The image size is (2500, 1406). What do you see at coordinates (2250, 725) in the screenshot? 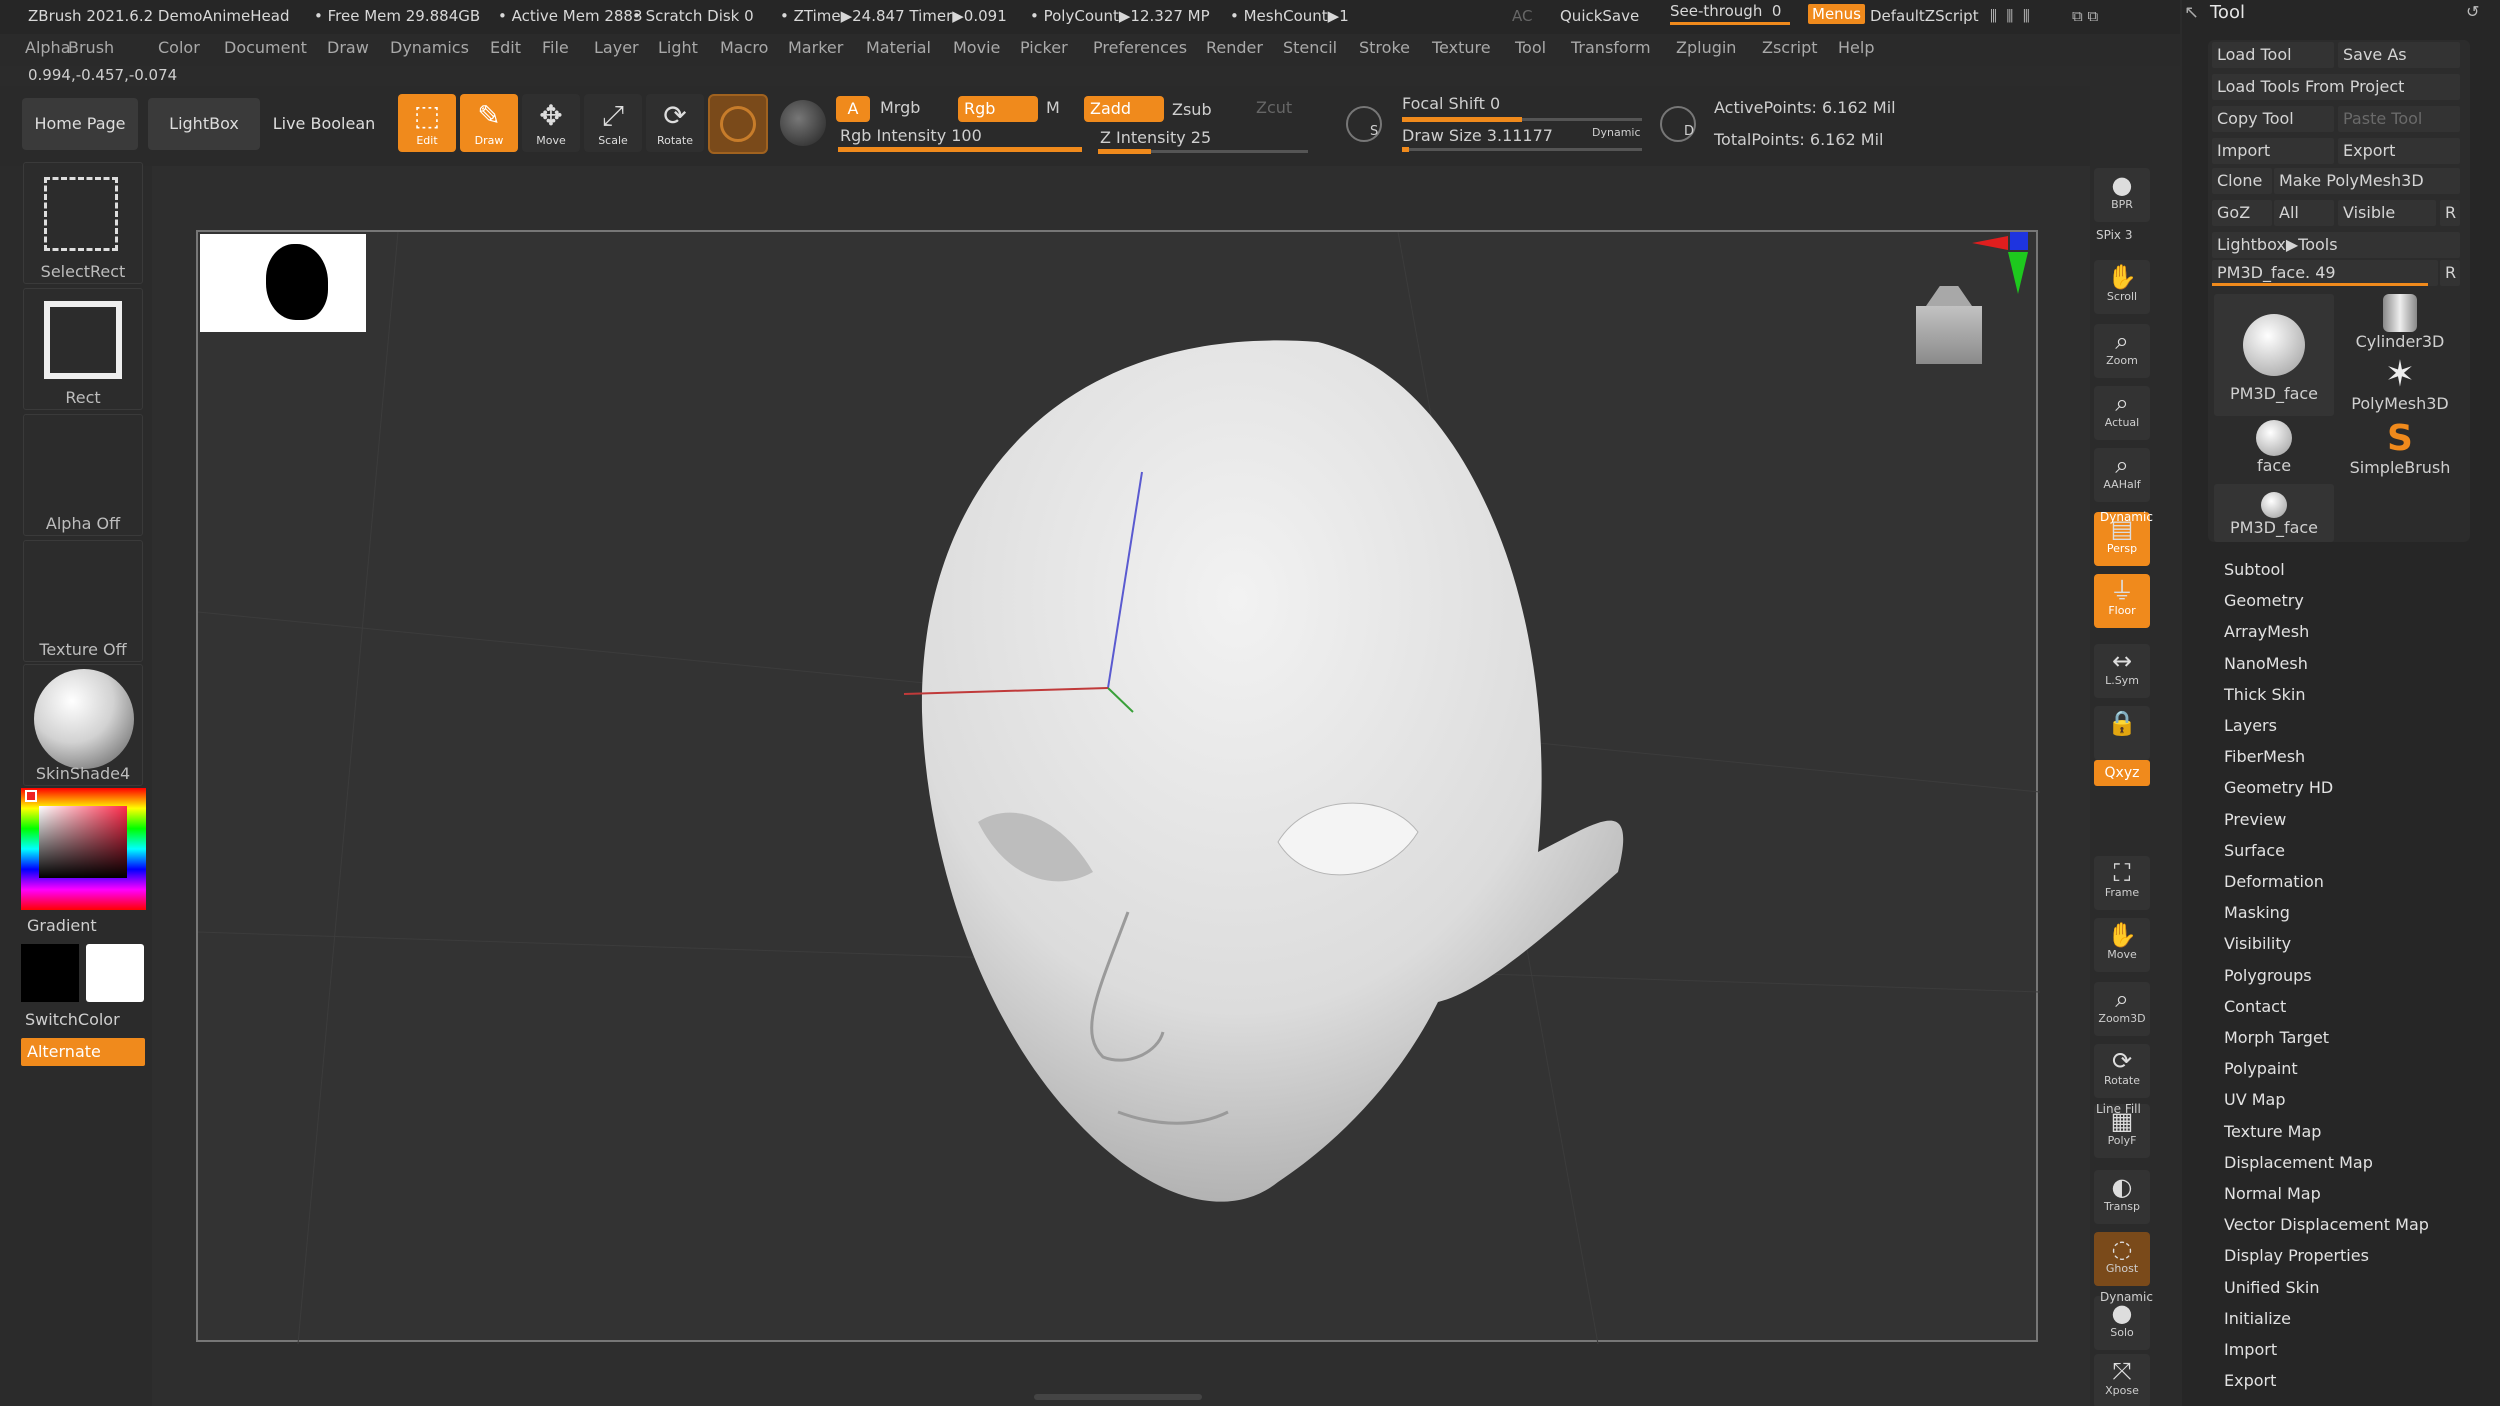
I see `tool-section-layers: Layers` at bounding box center [2250, 725].